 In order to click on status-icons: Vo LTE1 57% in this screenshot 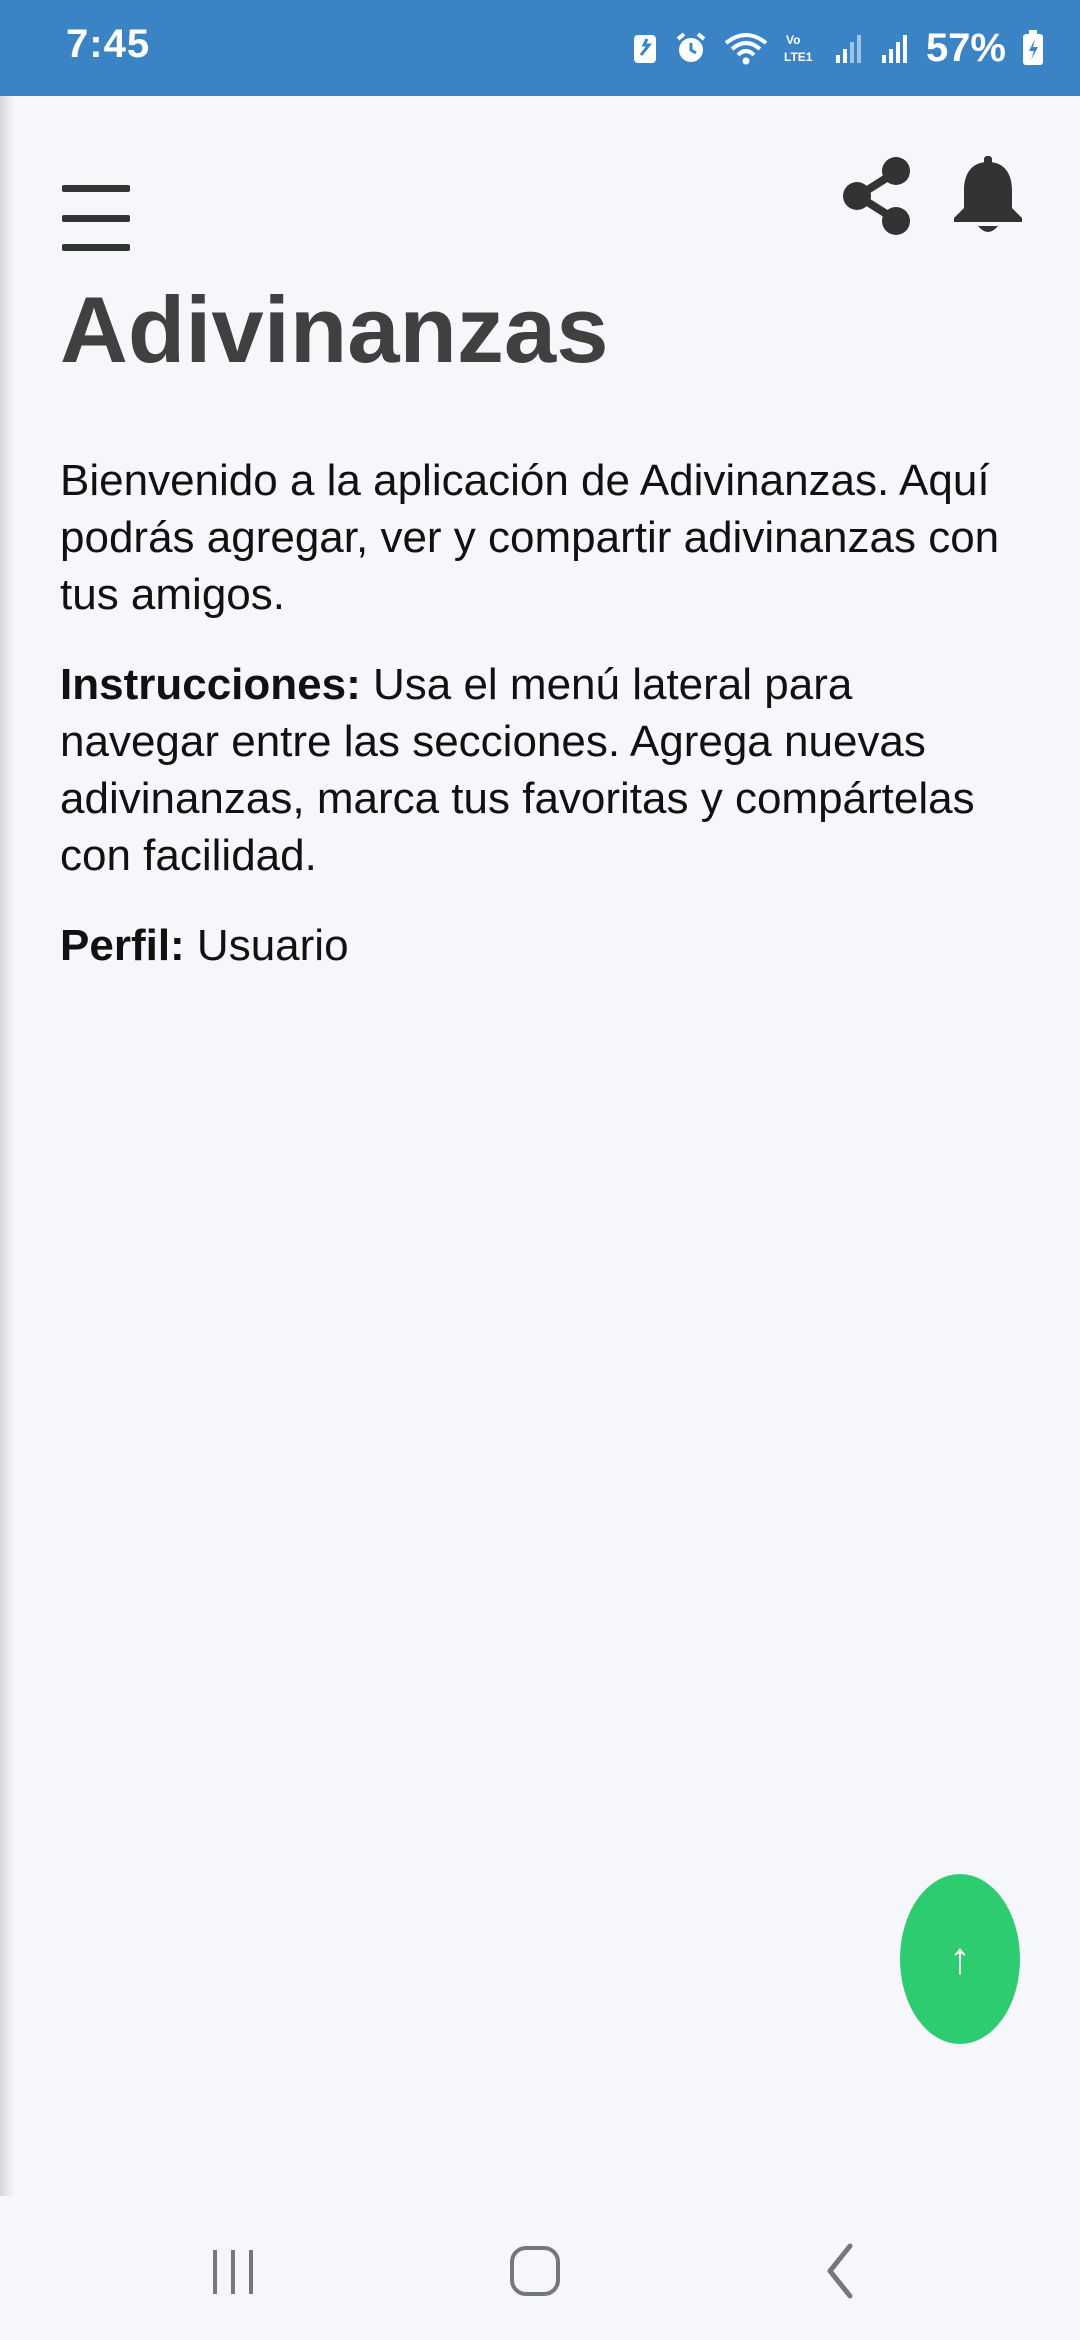, I will do `click(838, 48)`.